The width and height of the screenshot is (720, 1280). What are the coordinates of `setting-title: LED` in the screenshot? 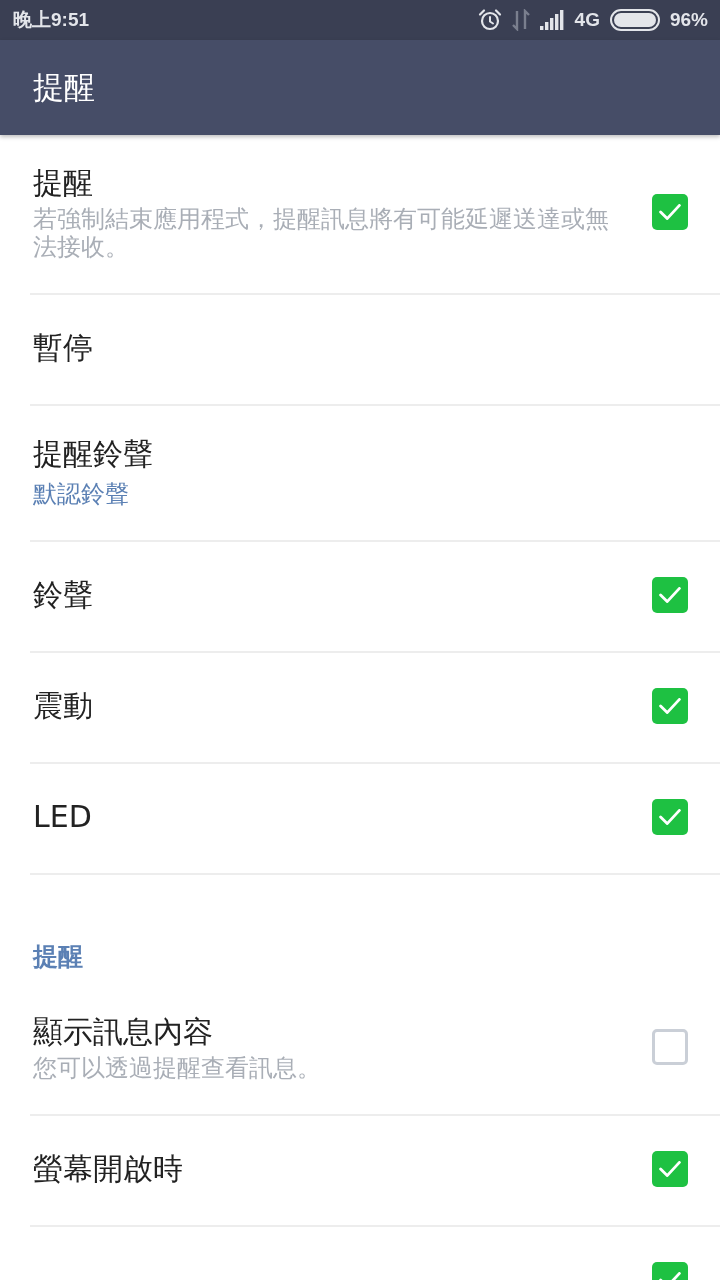 It's located at (62, 816).